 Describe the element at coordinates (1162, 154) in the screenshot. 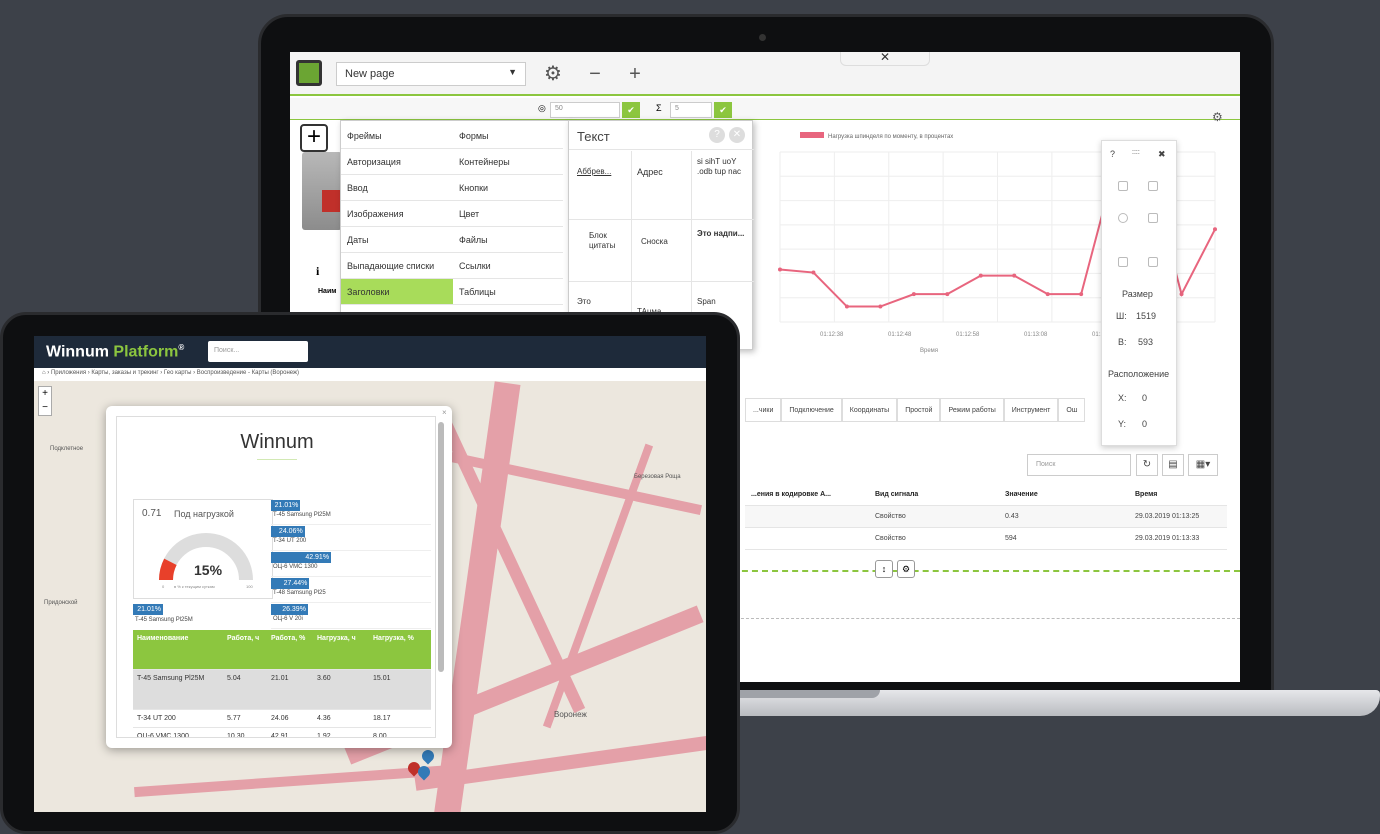

I see `close-icon: ✖` at that location.